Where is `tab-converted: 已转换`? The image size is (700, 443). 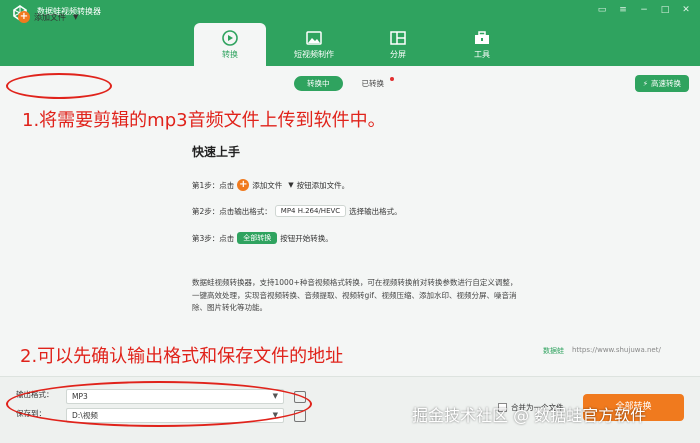
tab-converted: 已转换 is located at coordinates (373, 83).